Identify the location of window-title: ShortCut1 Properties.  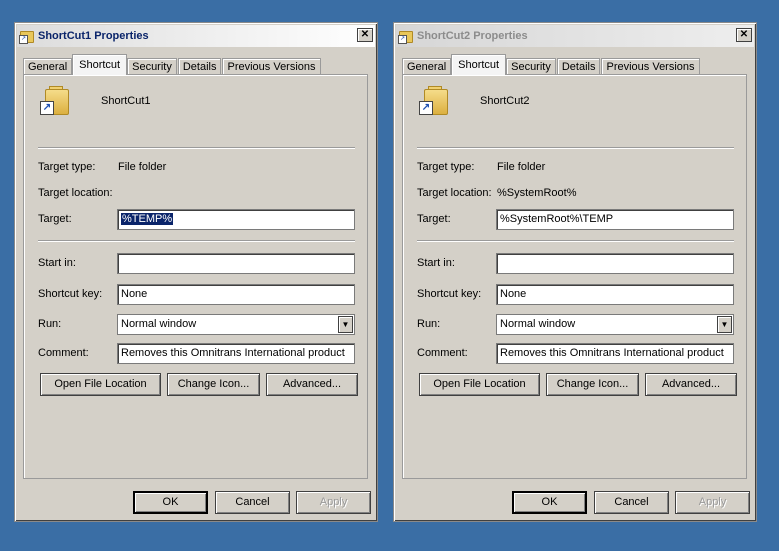
(93, 36).